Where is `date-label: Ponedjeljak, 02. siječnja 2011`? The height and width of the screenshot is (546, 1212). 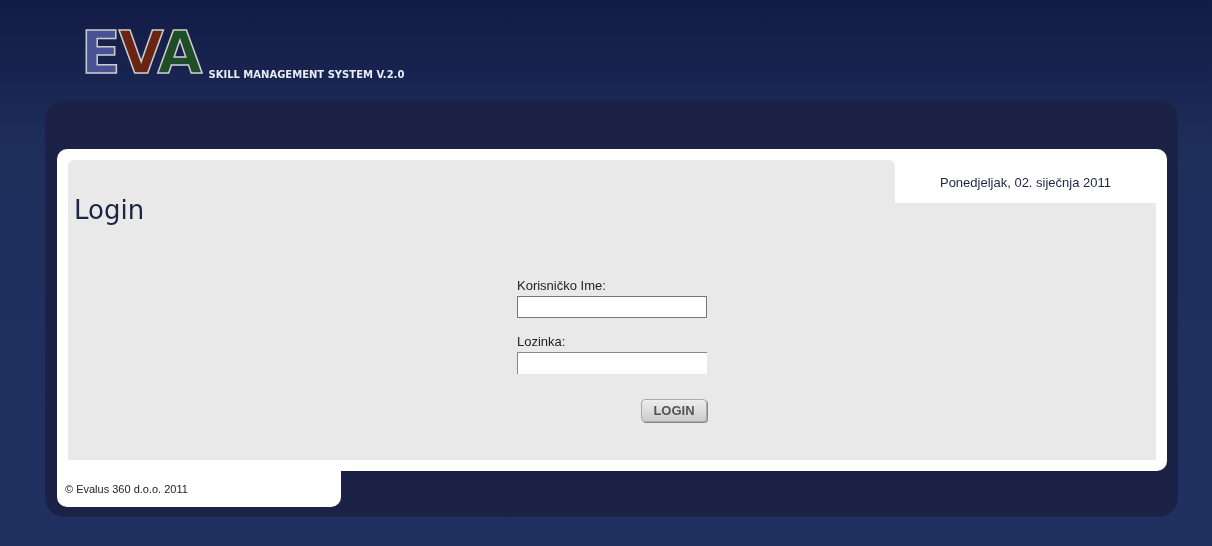 date-label: Ponedjeljak, 02. siječnja 2011 is located at coordinates (1025, 183).